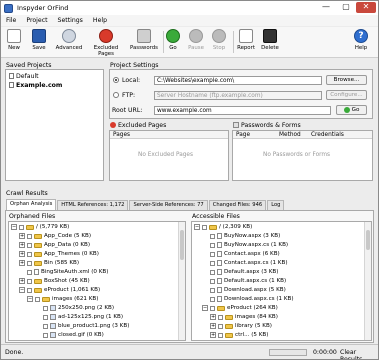  I want to click on orphaned-scrollbar, so click(181, 281).